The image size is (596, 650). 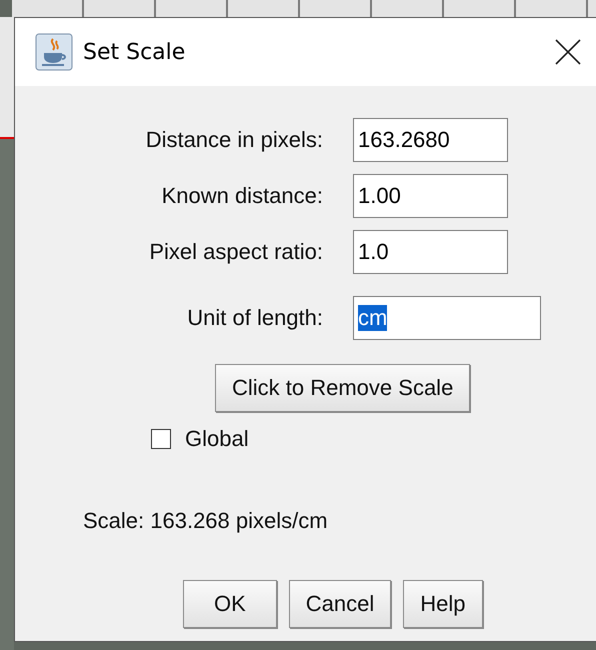 What do you see at coordinates (217, 439) in the screenshot?
I see `checkbox-label: Global` at bounding box center [217, 439].